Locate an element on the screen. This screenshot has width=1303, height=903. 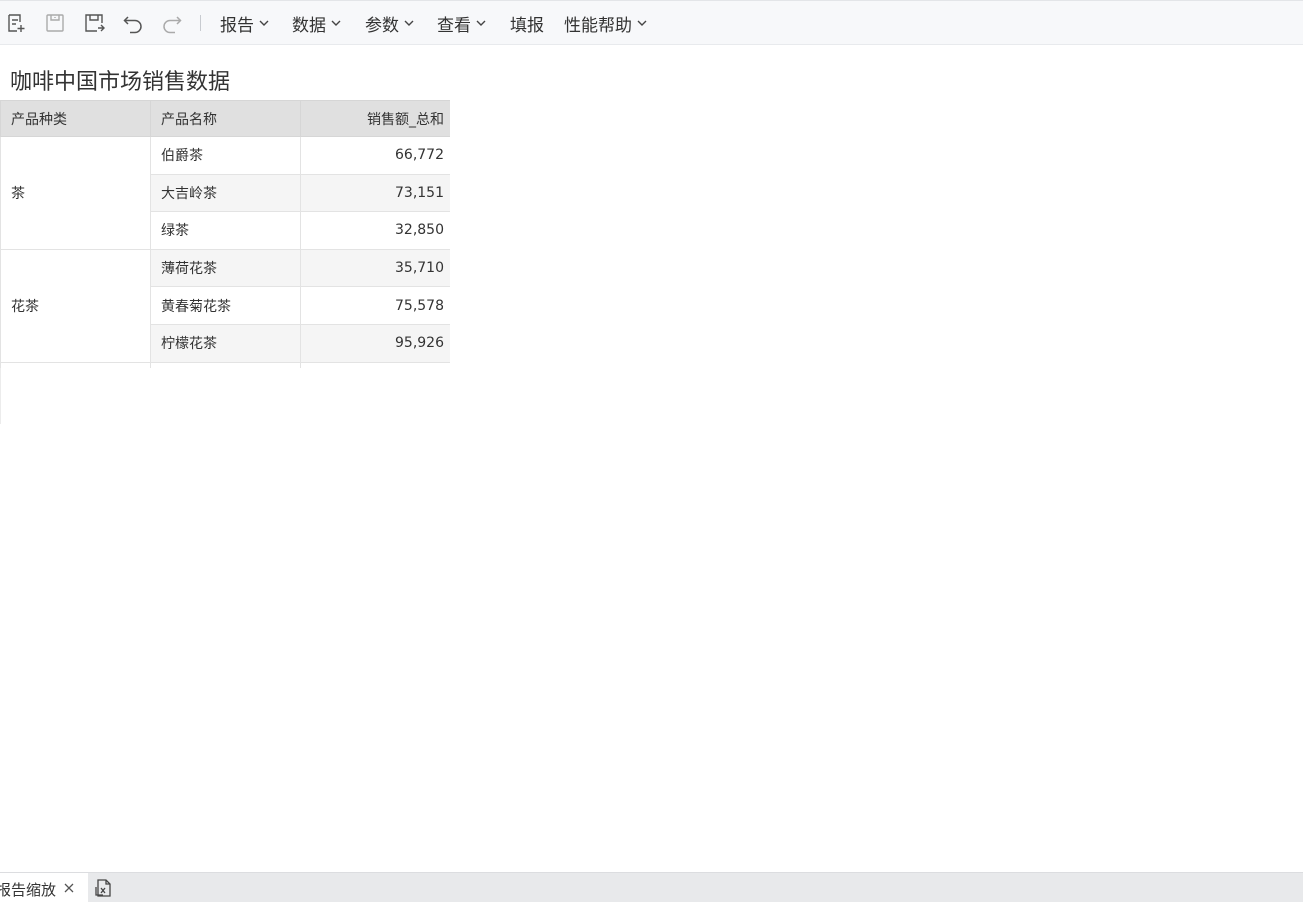
report-zoom-tab: 报告缩放 is located at coordinates (44, 888).